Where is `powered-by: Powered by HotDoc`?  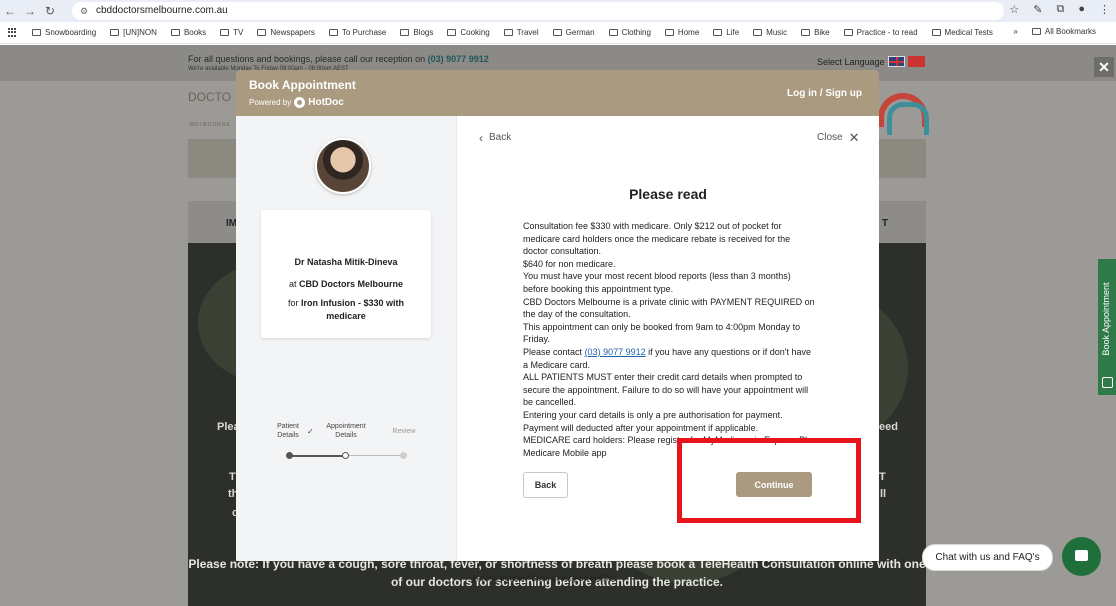 powered-by: Powered by HotDoc is located at coordinates (296, 102).